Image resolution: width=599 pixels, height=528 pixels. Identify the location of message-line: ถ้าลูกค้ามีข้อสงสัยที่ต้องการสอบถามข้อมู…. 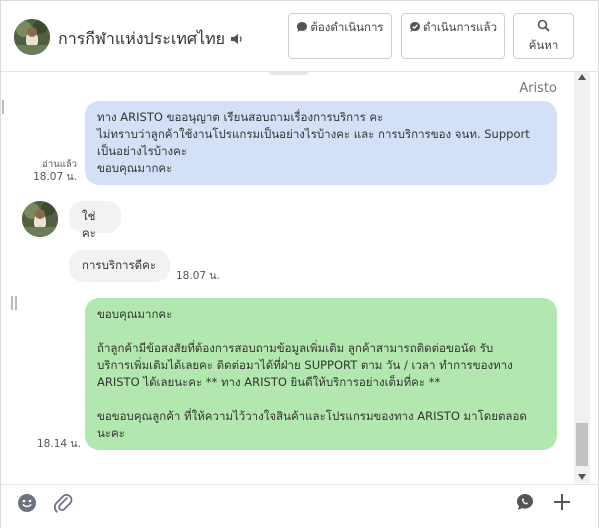
(295, 348).